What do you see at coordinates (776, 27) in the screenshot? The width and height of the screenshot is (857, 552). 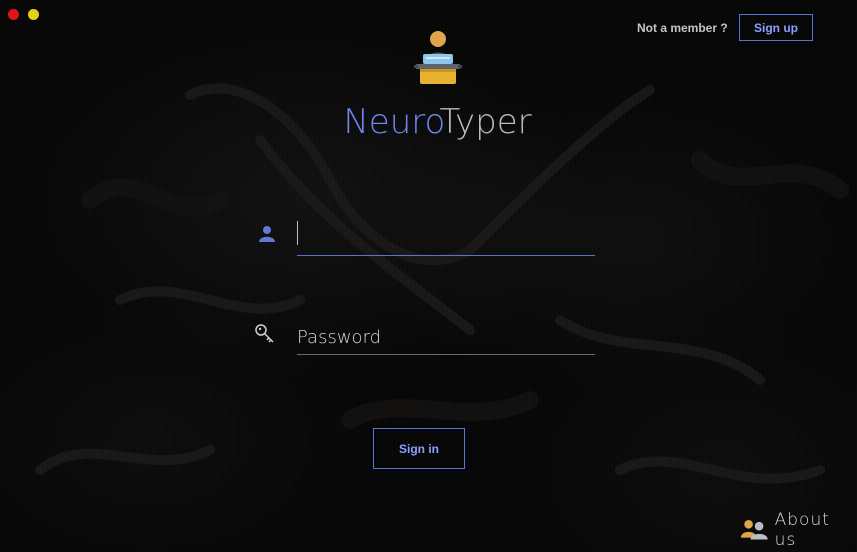 I see `sign-up-button: Sign up` at bounding box center [776, 27].